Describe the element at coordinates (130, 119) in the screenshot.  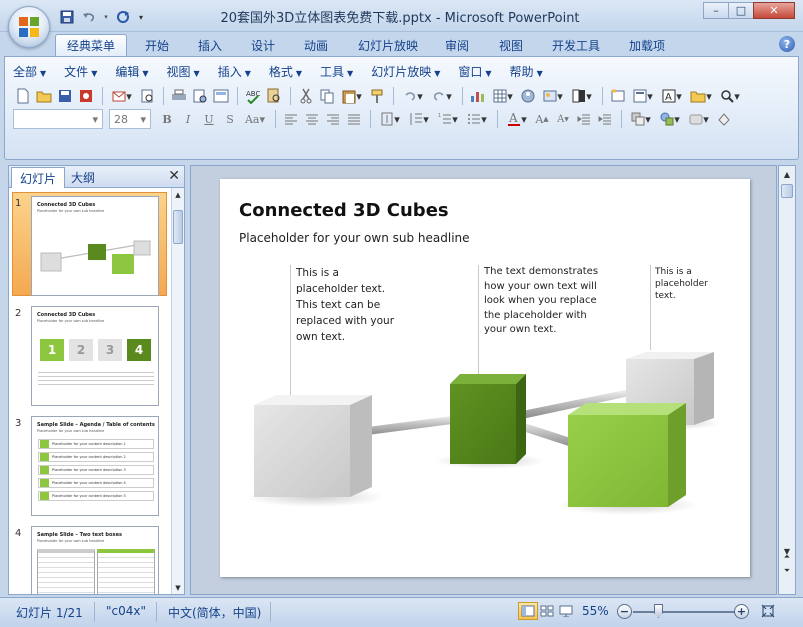
I see `font-size-combo: 28 ▾` at that location.